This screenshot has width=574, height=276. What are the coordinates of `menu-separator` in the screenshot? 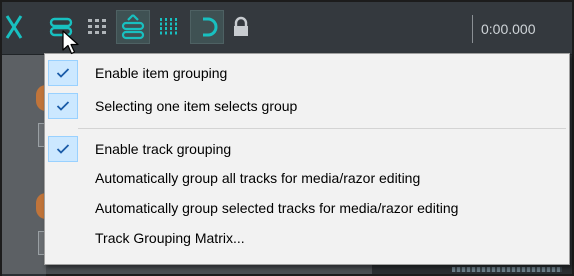 It's located at (322, 128).